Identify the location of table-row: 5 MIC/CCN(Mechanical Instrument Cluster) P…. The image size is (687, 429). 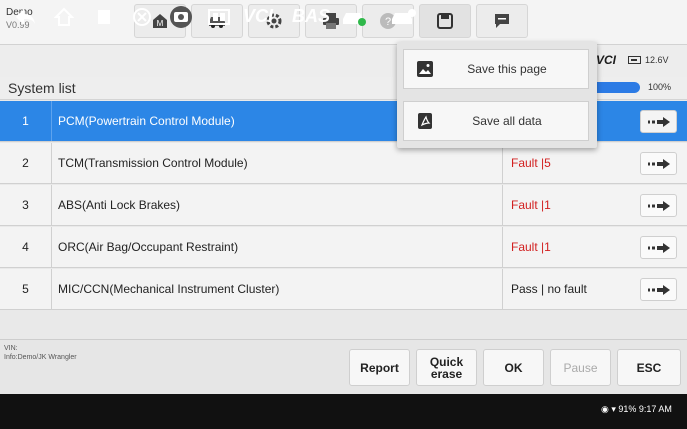
(343, 289).